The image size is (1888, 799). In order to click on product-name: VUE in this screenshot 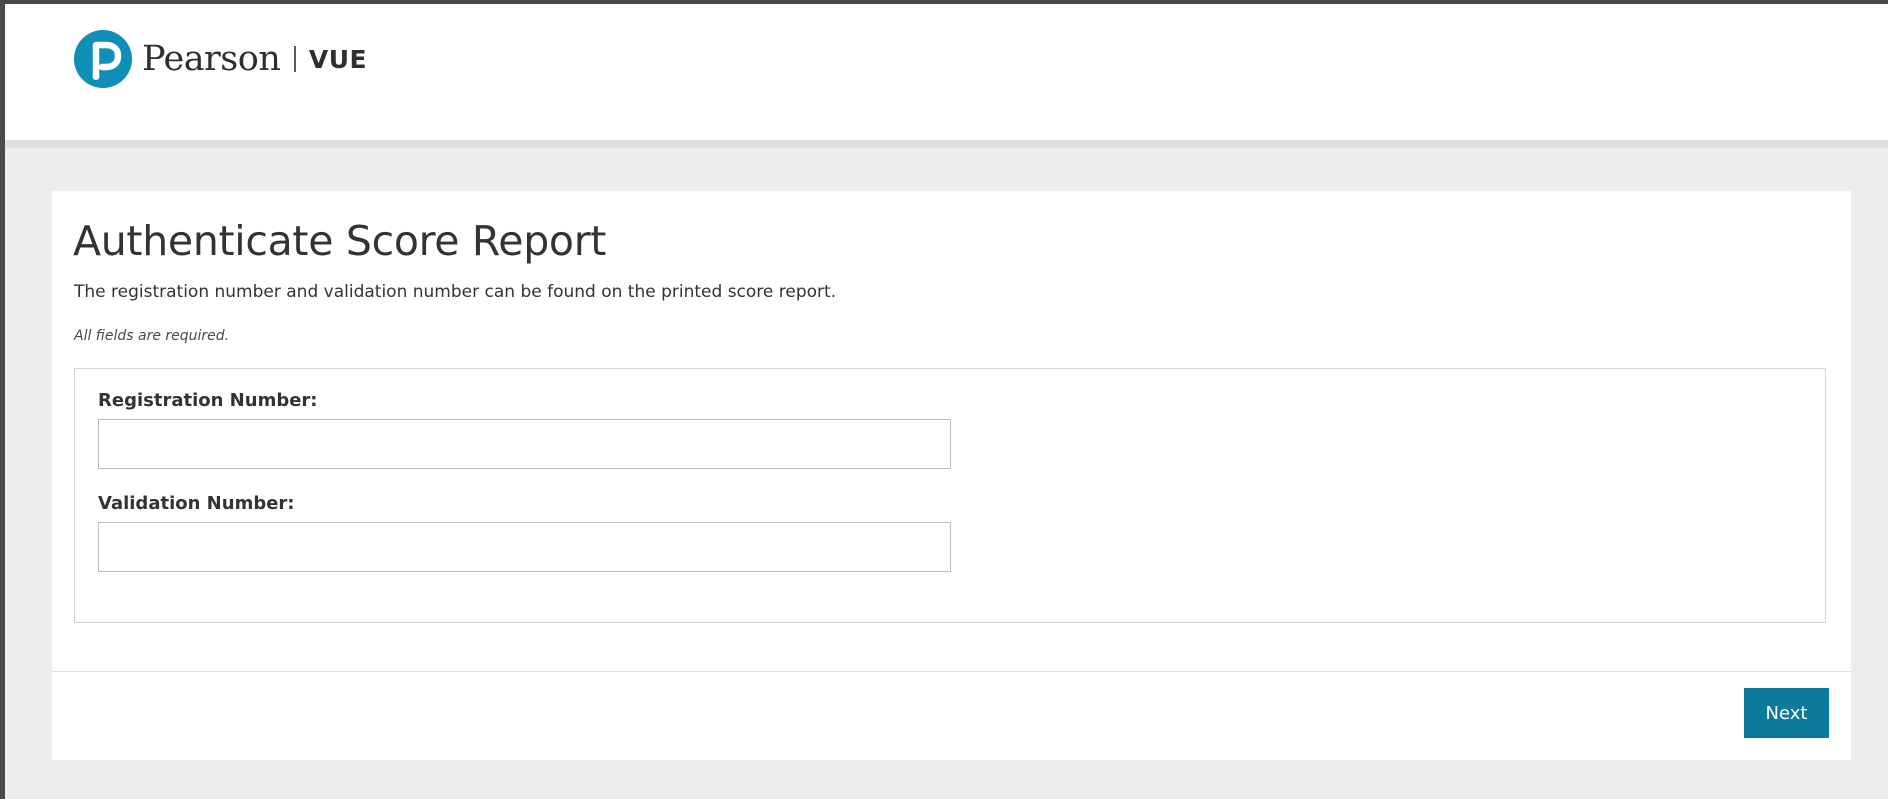, I will do `click(338, 59)`.